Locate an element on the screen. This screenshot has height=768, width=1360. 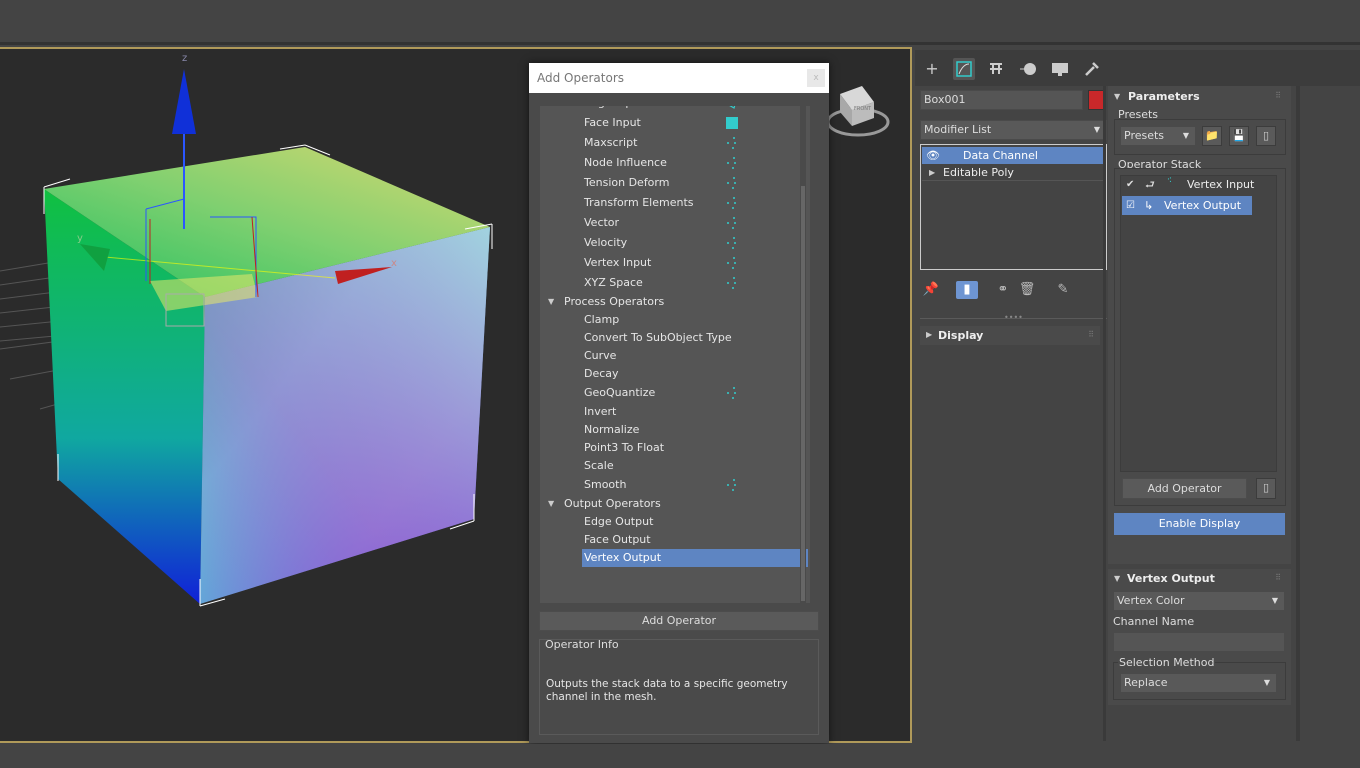
eye-icon: 👁 is located at coordinates (933, 155).